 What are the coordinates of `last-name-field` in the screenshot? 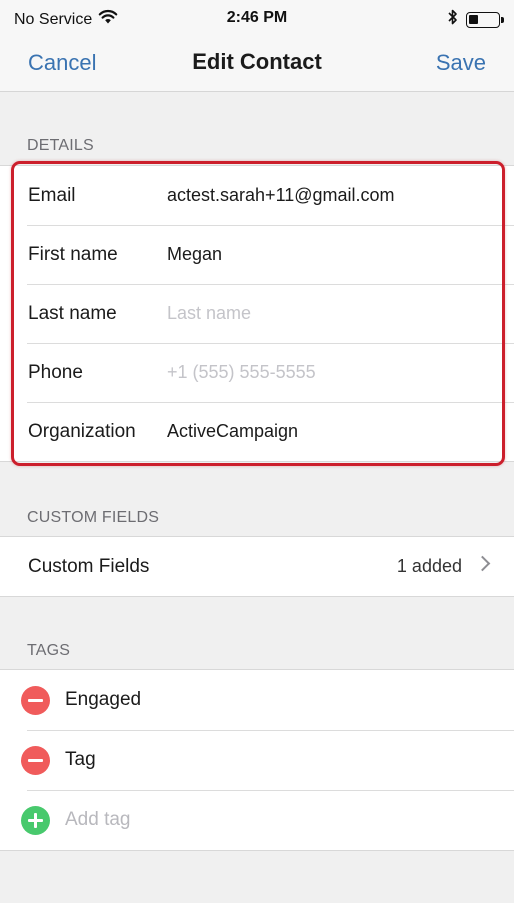 It's located at (327, 313).